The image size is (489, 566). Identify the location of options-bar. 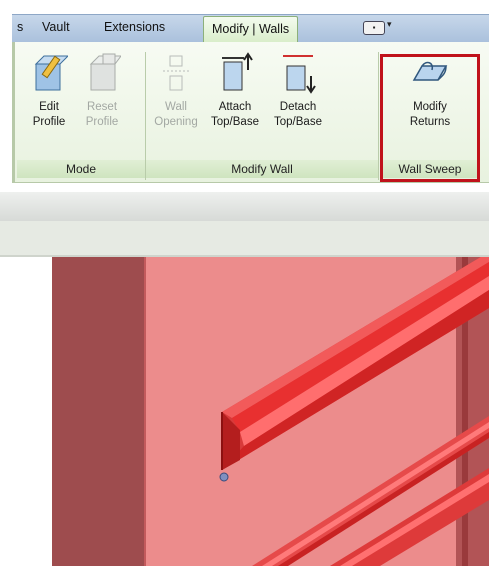
(244, 207).